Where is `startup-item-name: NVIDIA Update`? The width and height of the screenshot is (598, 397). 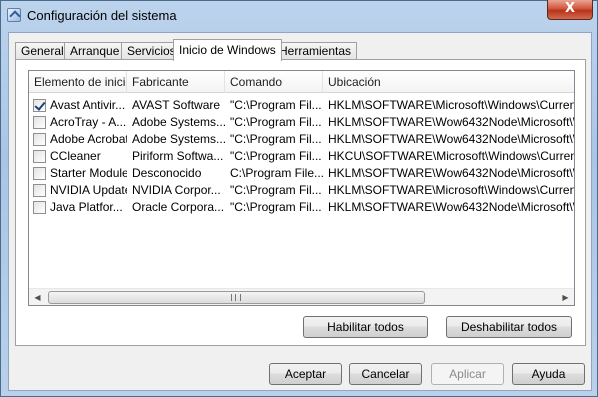
startup-item-name: NVIDIA Update is located at coordinates (88, 190).